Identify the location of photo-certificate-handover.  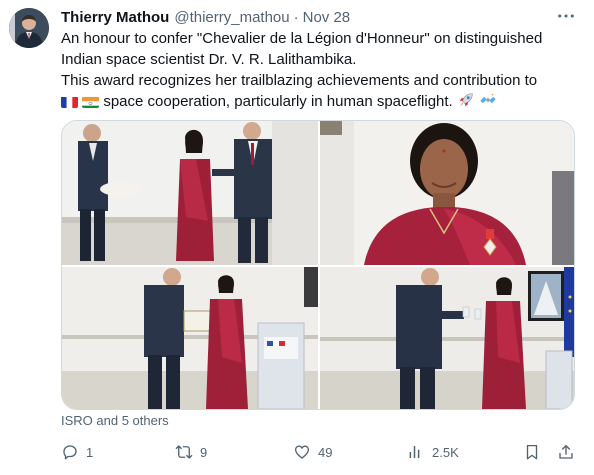
(190, 338).